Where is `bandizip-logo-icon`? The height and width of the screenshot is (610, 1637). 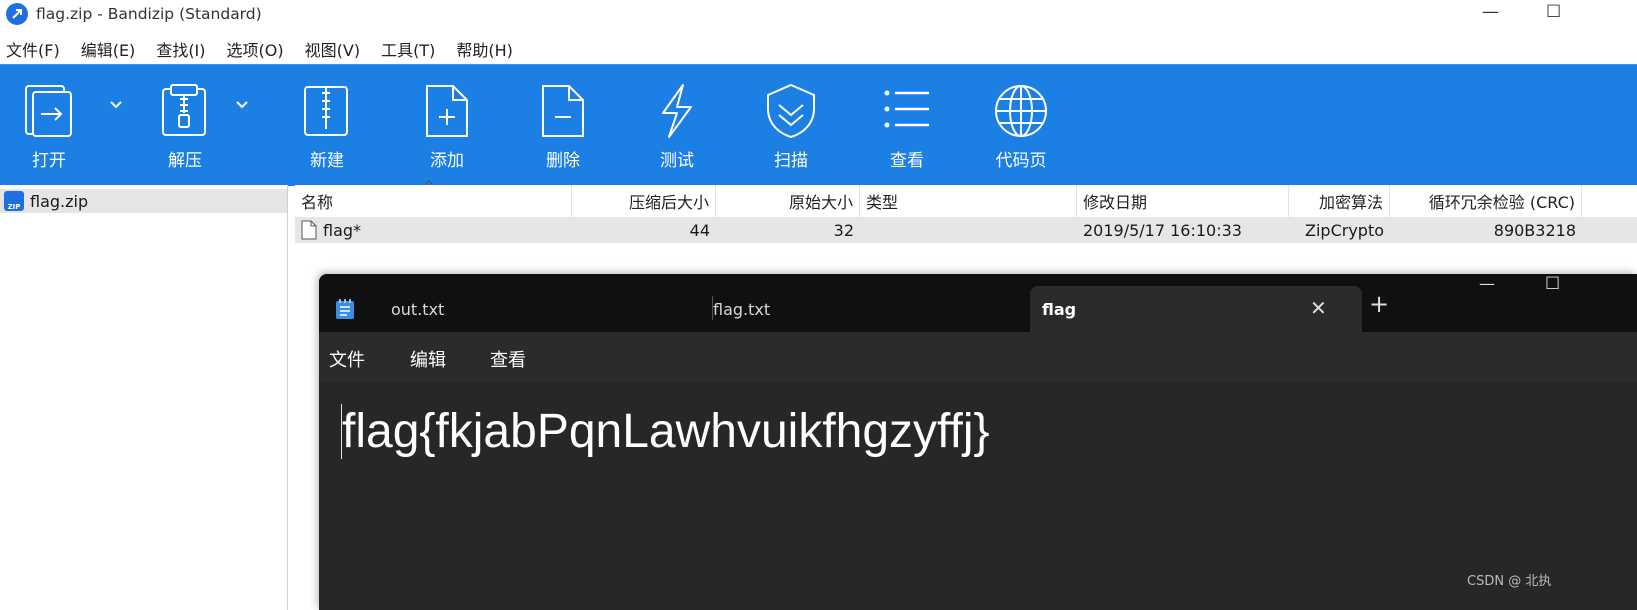 bandizip-logo-icon is located at coordinates (17, 14).